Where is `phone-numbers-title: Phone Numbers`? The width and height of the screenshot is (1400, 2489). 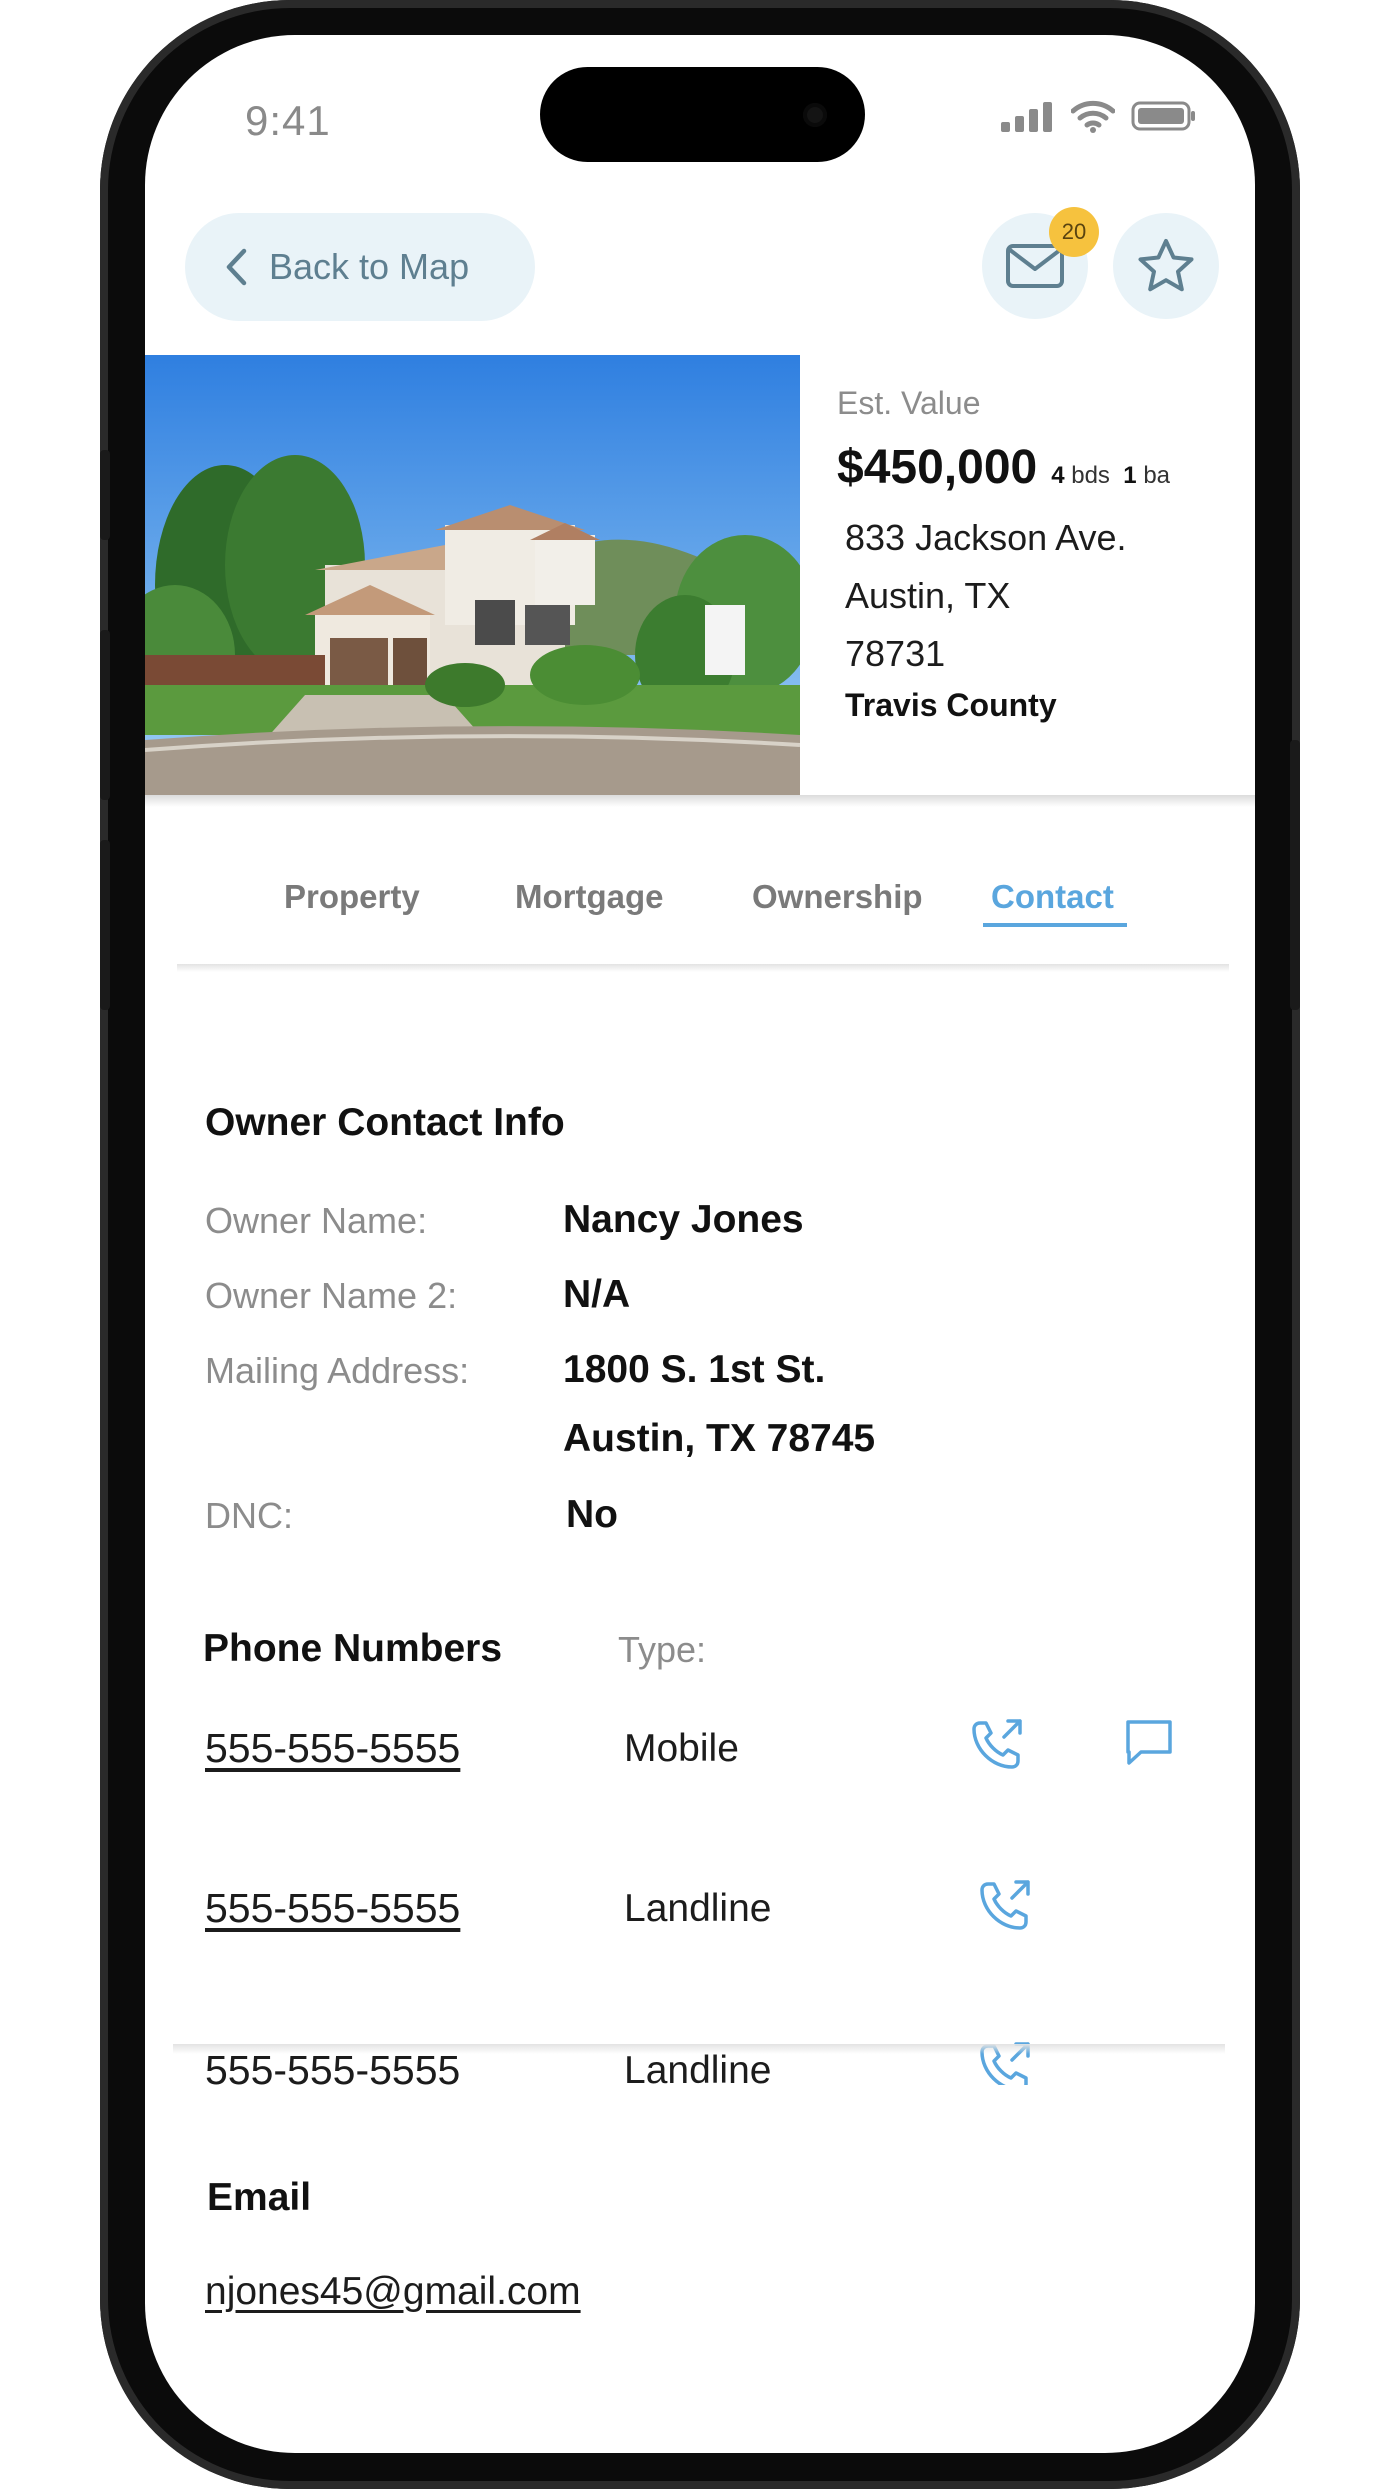 phone-numbers-title: Phone Numbers is located at coordinates (353, 1648).